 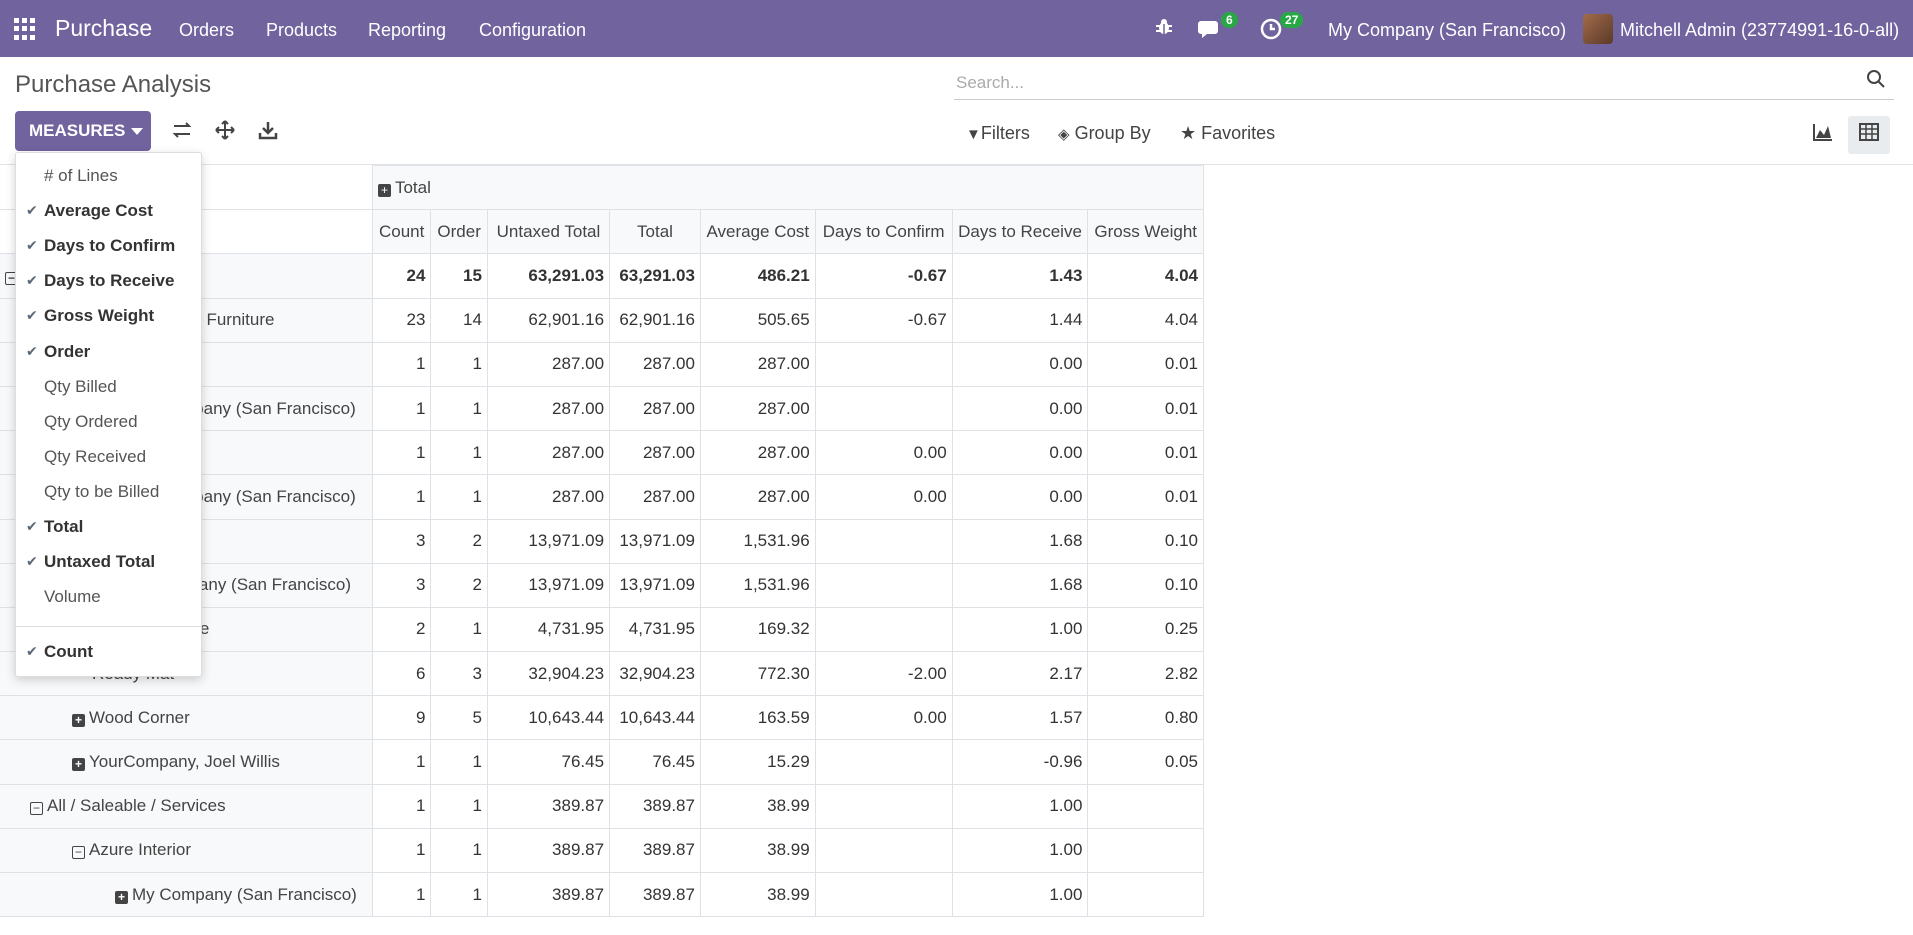 What do you see at coordinates (108, 562) in the screenshot?
I see `measure-option: ✔ Untaxed Total` at bounding box center [108, 562].